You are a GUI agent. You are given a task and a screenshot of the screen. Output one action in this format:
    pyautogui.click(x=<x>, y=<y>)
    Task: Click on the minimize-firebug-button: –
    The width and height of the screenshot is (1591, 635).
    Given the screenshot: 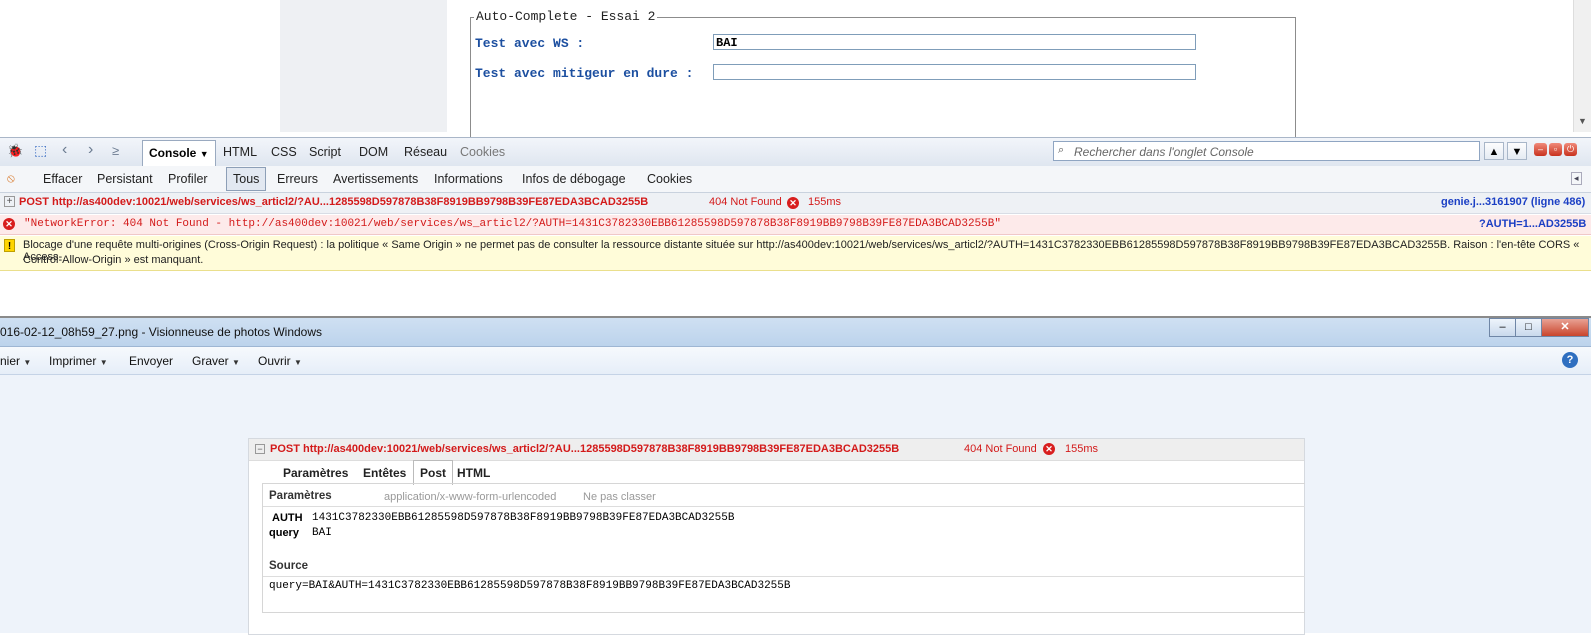 What is the action you would take?
    pyautogui.click(x=1540, y=149)
    